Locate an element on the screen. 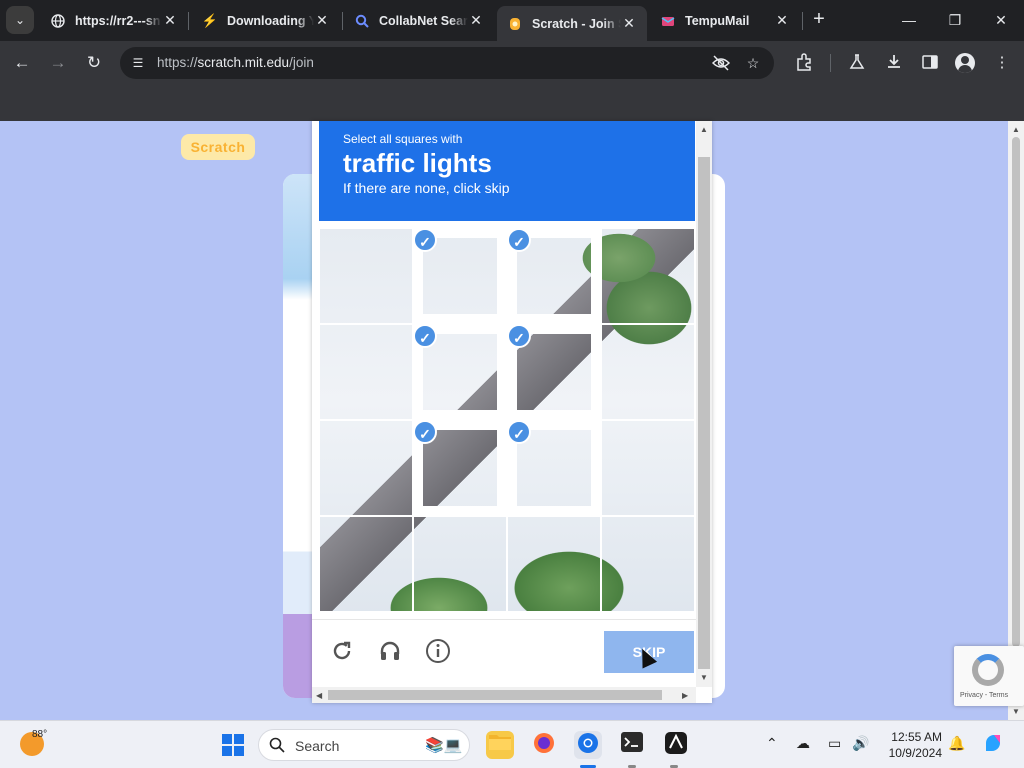 The width and height of the screenshot is (1024, 768). notification-bell-icon: 🔔 is located at coordinates (956, 743).